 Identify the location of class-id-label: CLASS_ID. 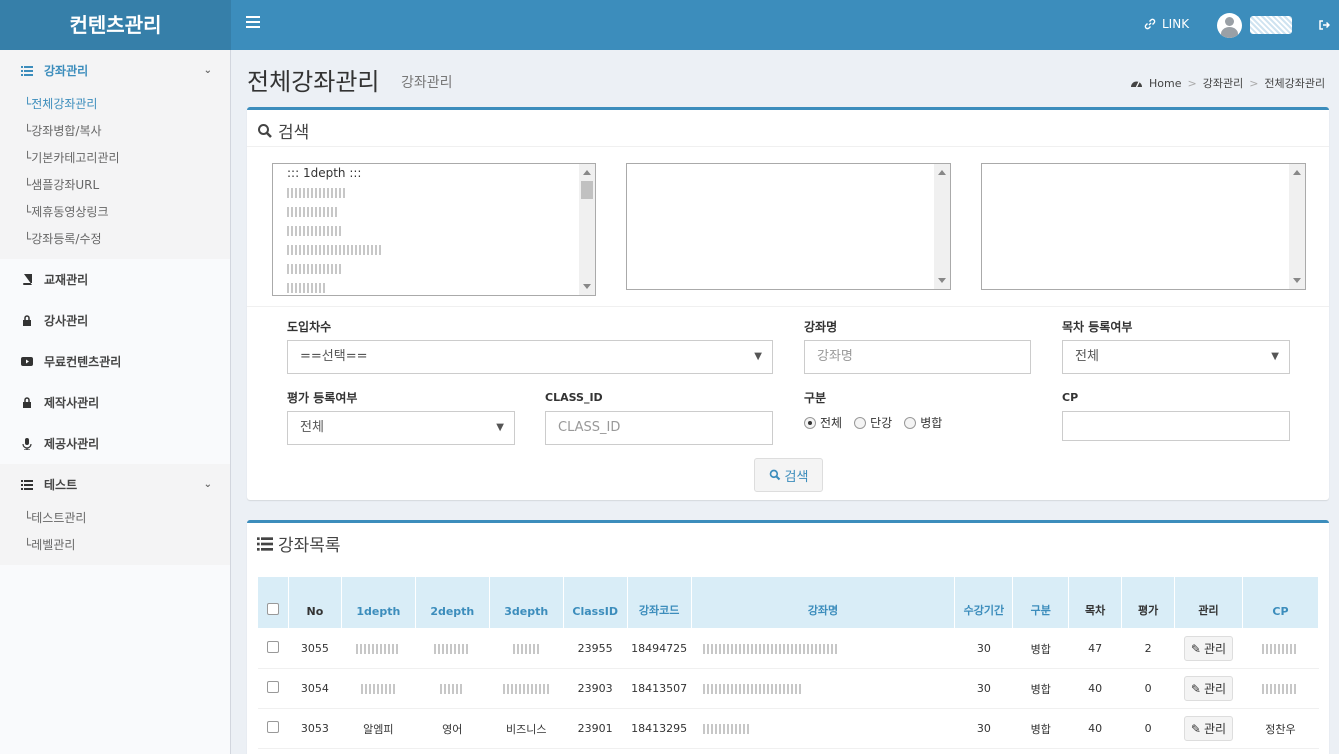
(574, 397).